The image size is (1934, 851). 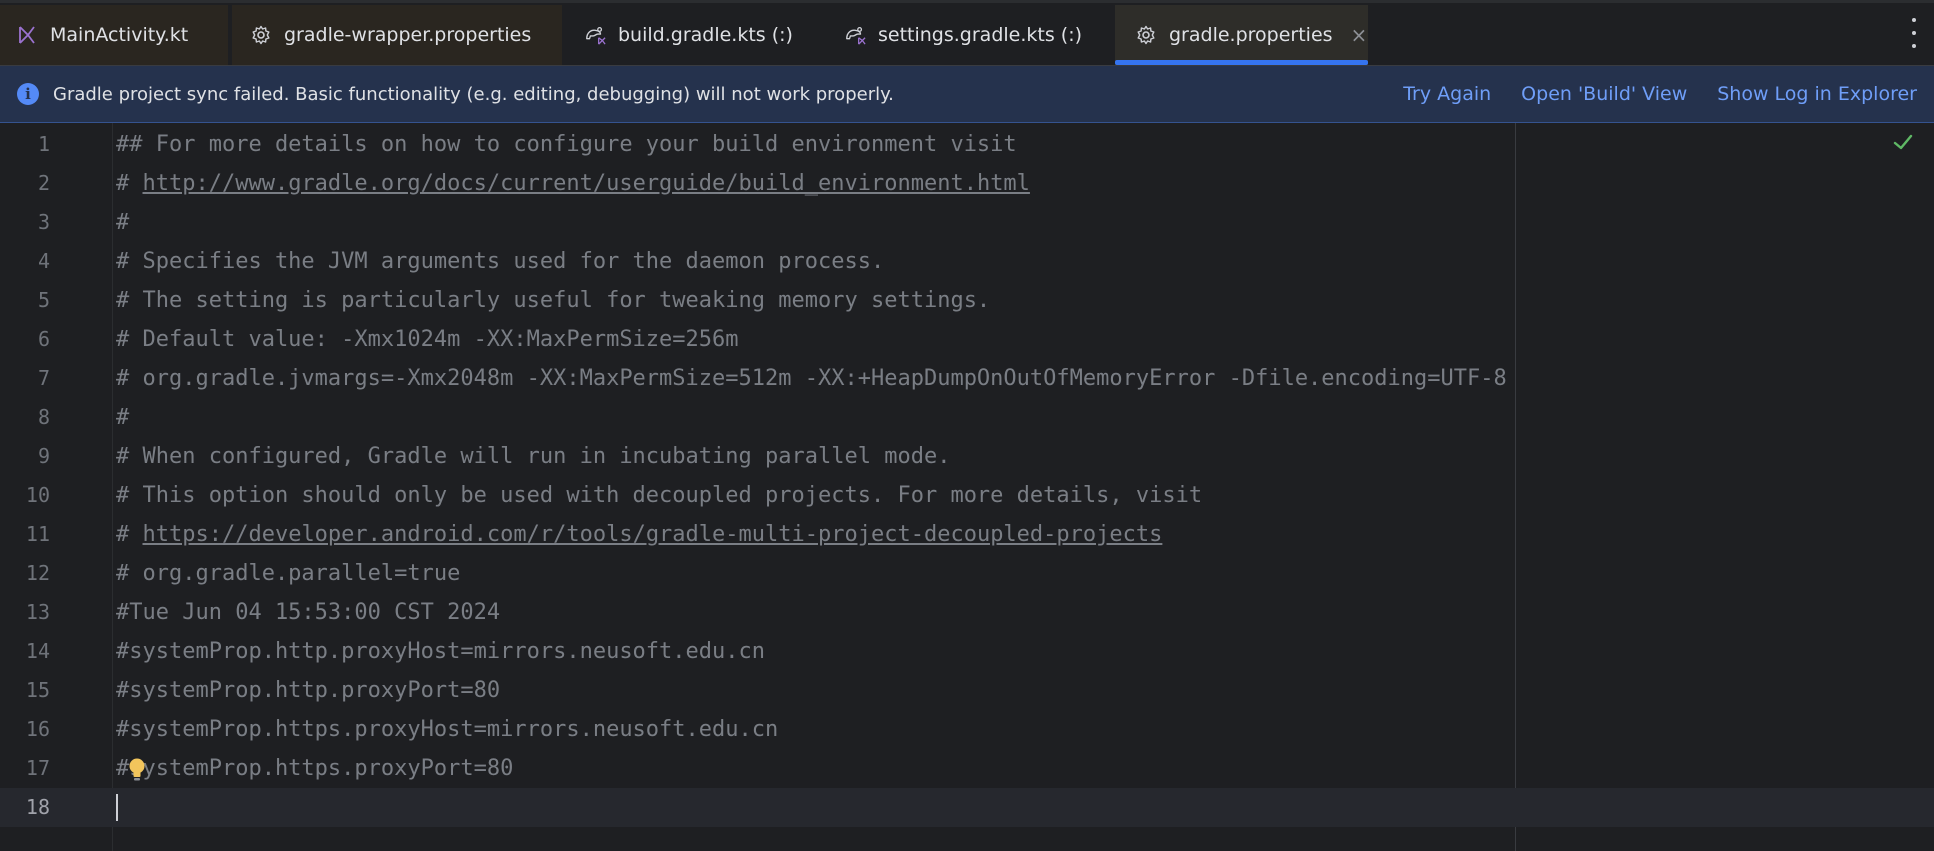 I want to click on info-icon: i, so click(x=28, y=94).